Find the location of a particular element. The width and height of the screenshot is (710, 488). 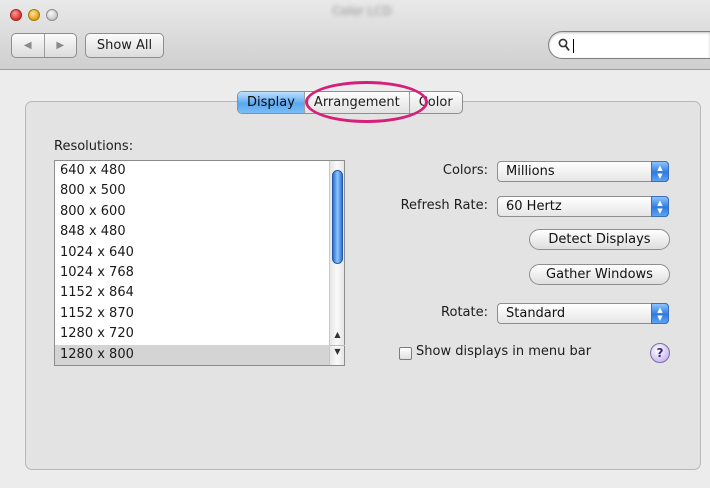

close-window-button is located at coordinates (16, 15).